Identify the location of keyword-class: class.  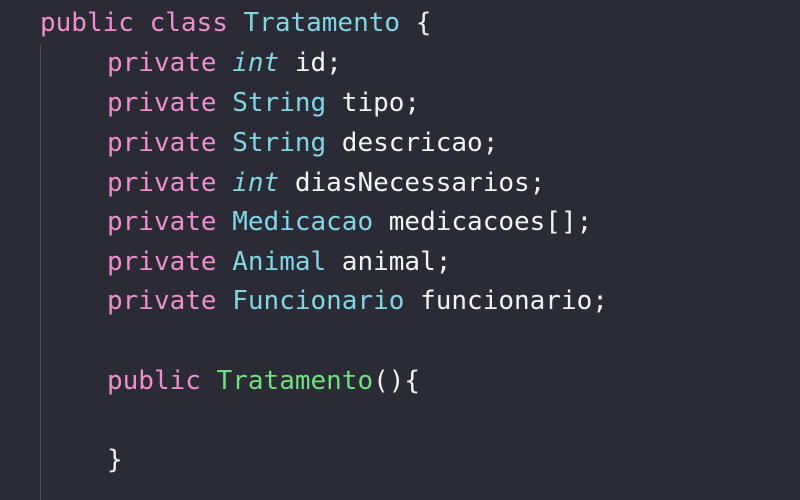
(188, 23).